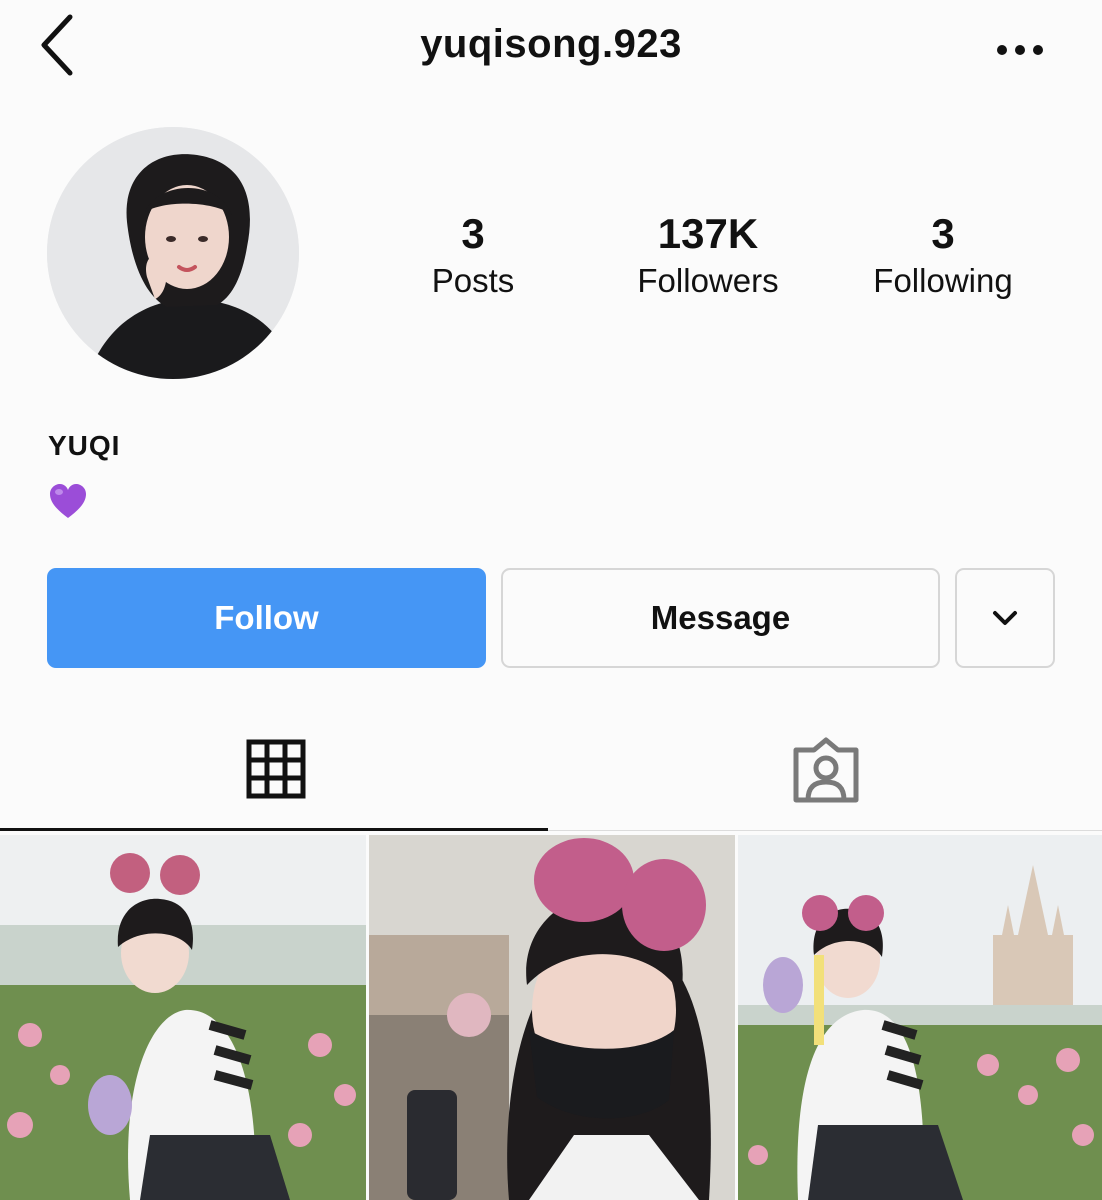 The image size is (1102, 1200). What do you see at coordinates (266, 618) in the screenshot?
I see `follow-button: Follow` at bounding box center [266, 618].